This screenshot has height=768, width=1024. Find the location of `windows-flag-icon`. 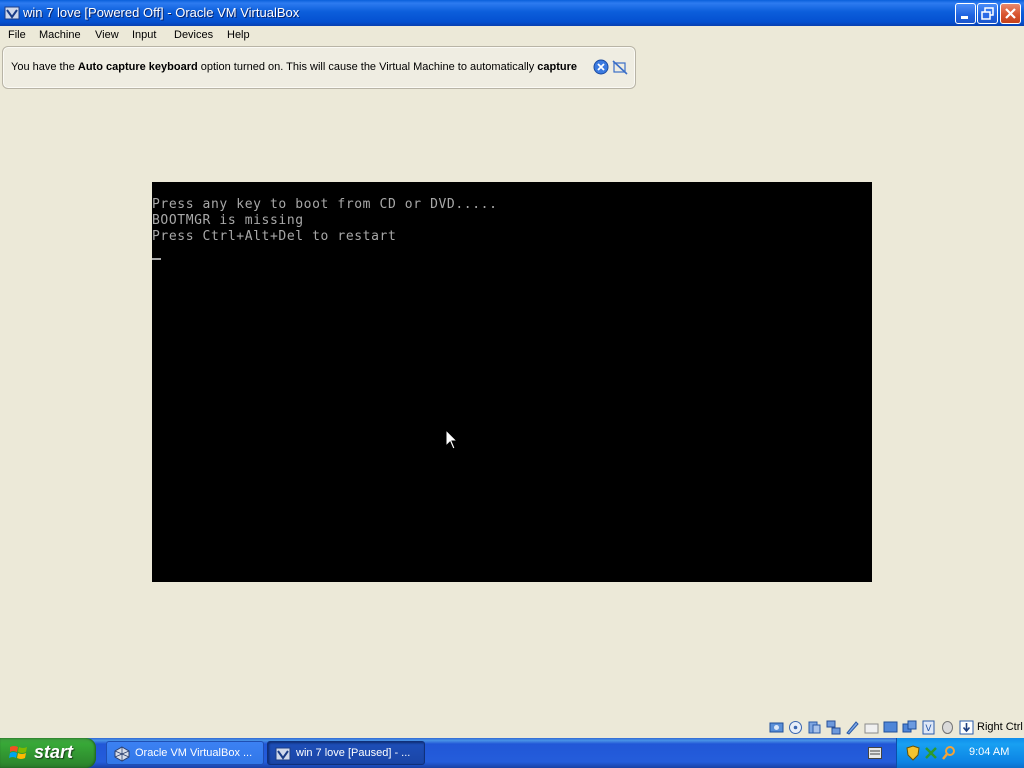

windows-flag-icon is located at coordinates (18, 752).